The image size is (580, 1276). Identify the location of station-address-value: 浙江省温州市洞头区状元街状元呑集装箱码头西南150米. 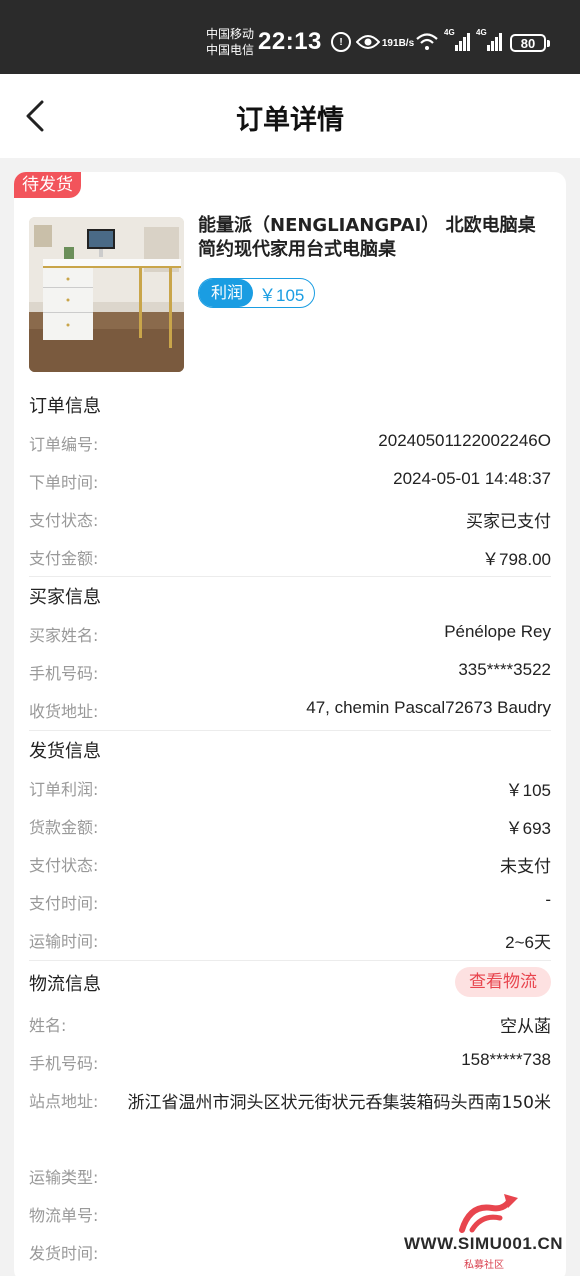
(339, 1103).